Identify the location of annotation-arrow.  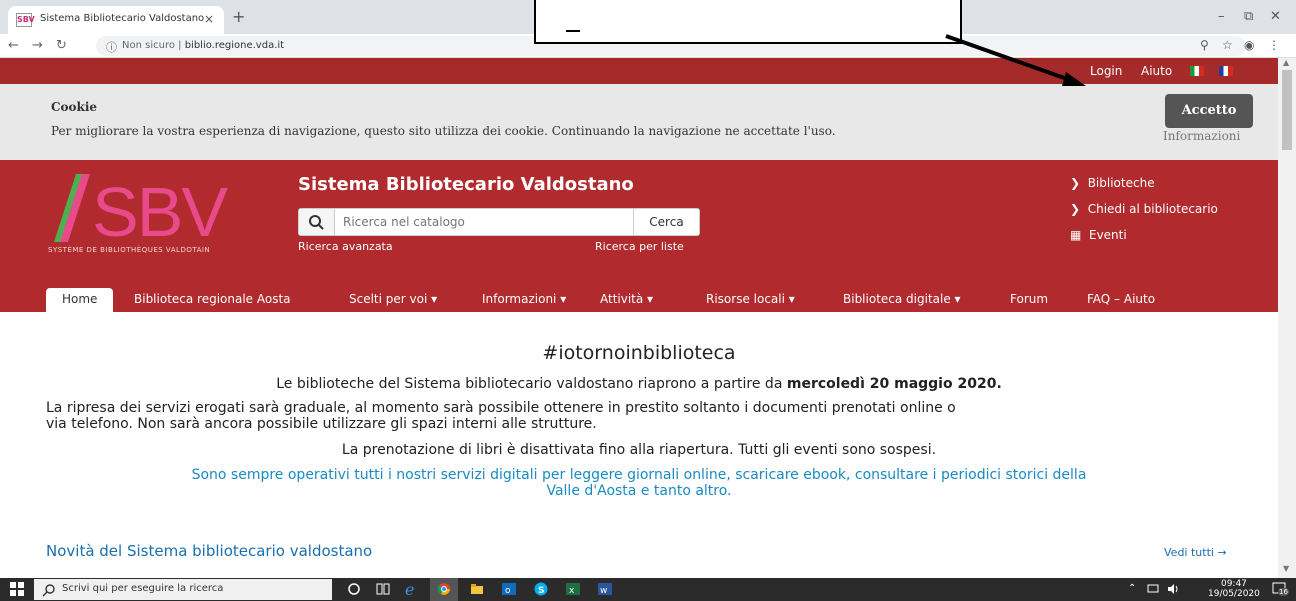
(1015, 60).